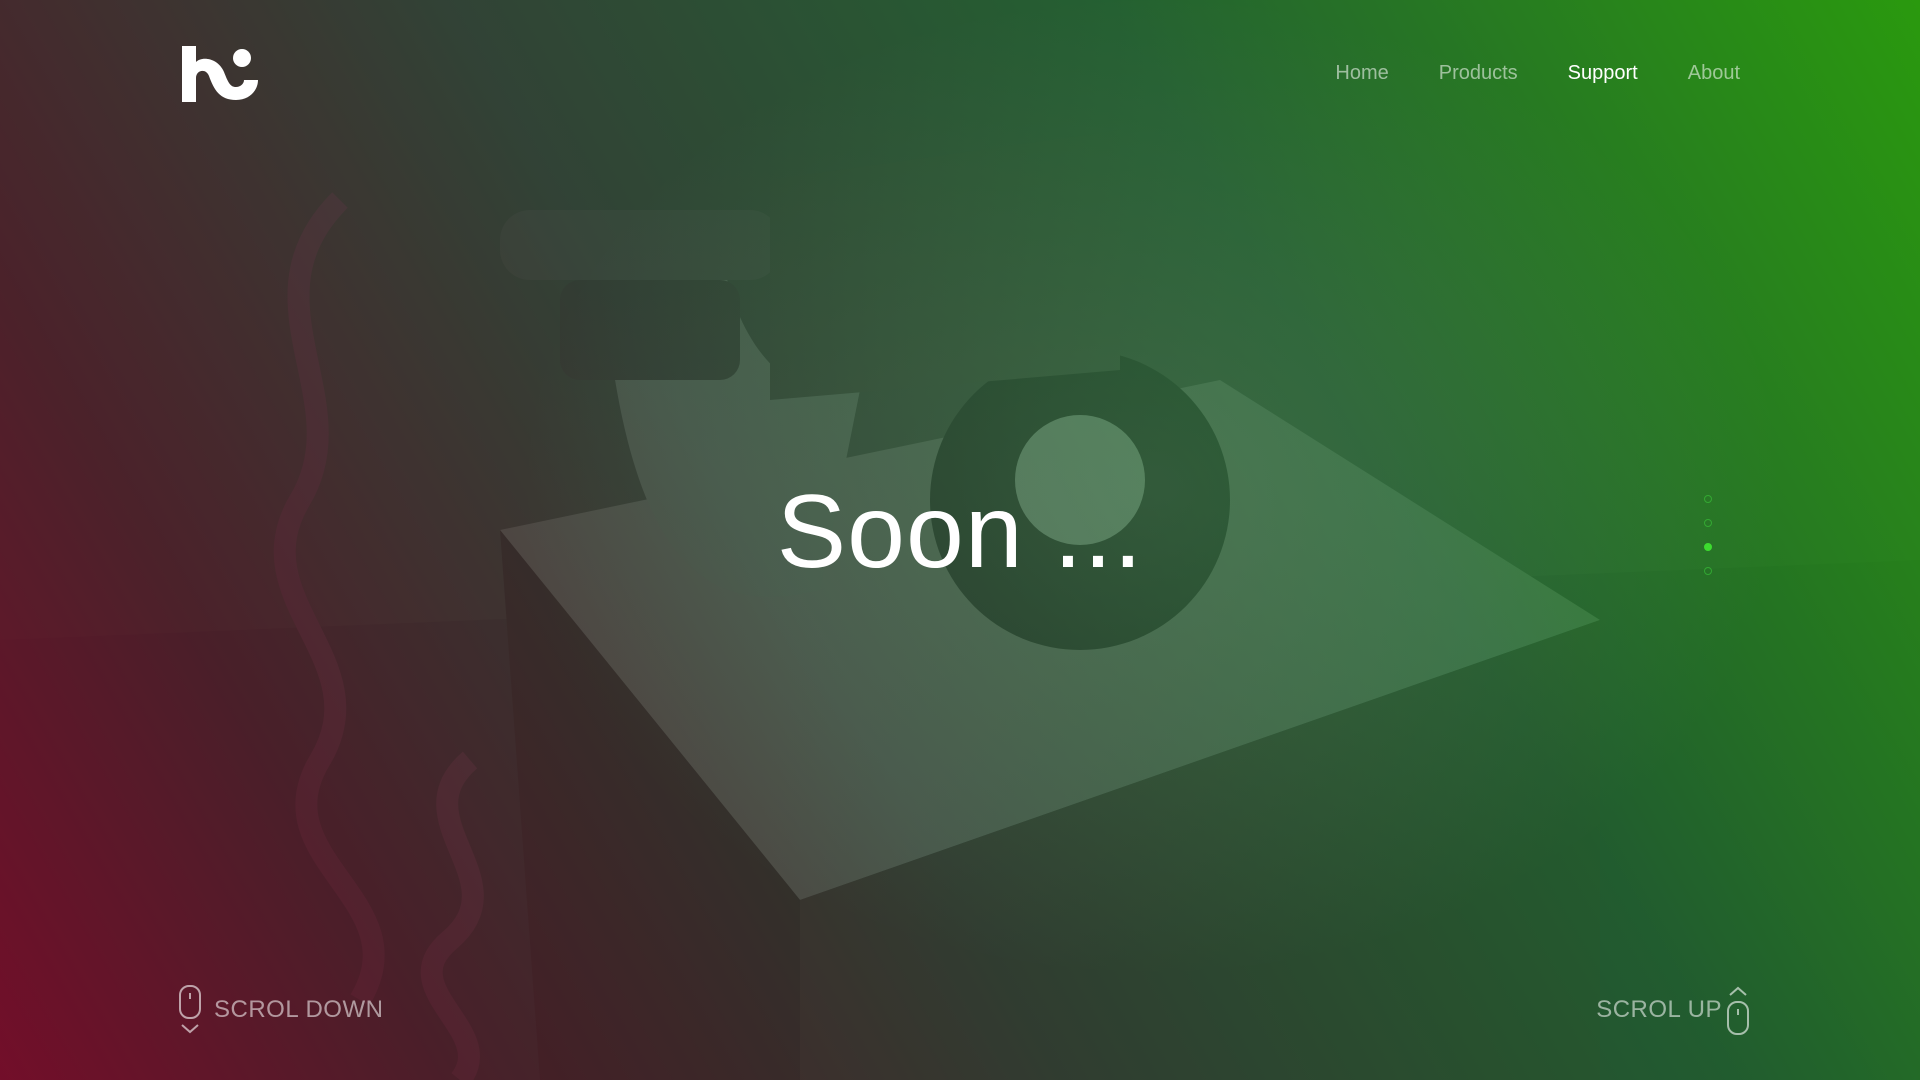 Image resolution: width=1920 pixels, height=1080 pixels. I want to click on nav-item-support: Support, so click(1603, 73).